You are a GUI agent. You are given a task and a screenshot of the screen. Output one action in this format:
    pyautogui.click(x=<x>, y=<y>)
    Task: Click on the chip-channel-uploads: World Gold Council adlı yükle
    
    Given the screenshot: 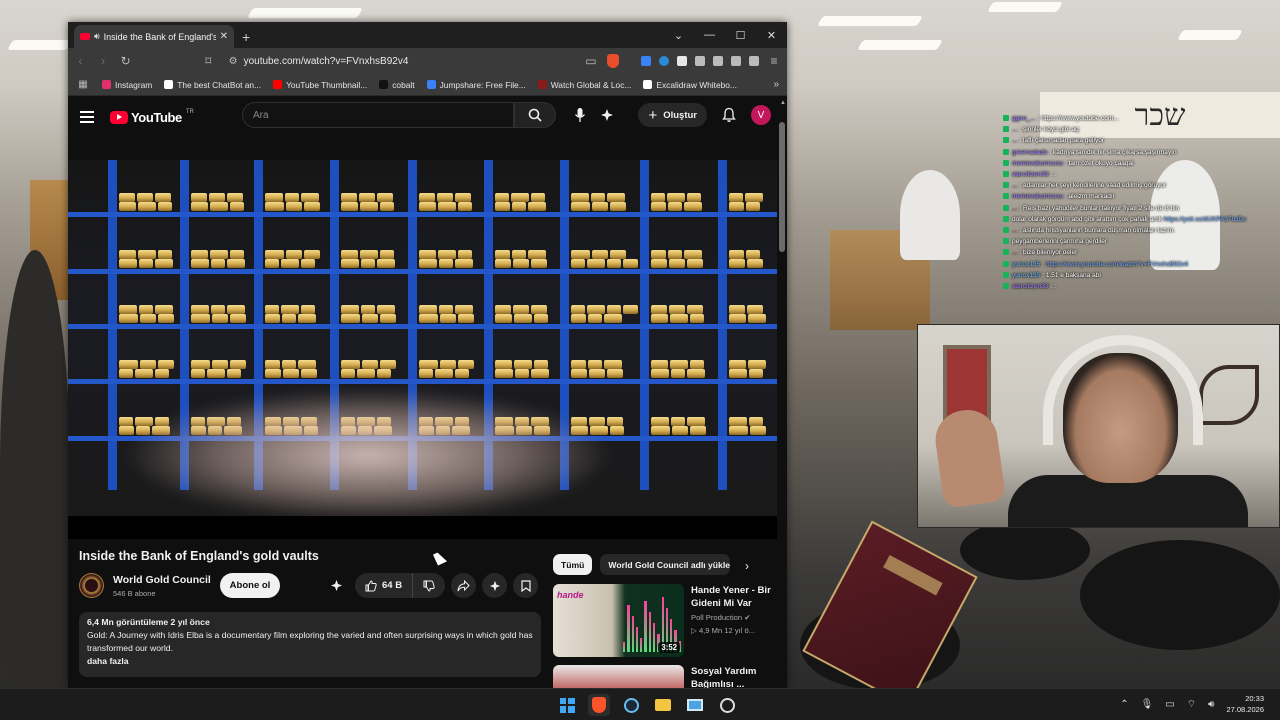 What is the action you would take?
    pyautogui.click(x=665, y=564)
    